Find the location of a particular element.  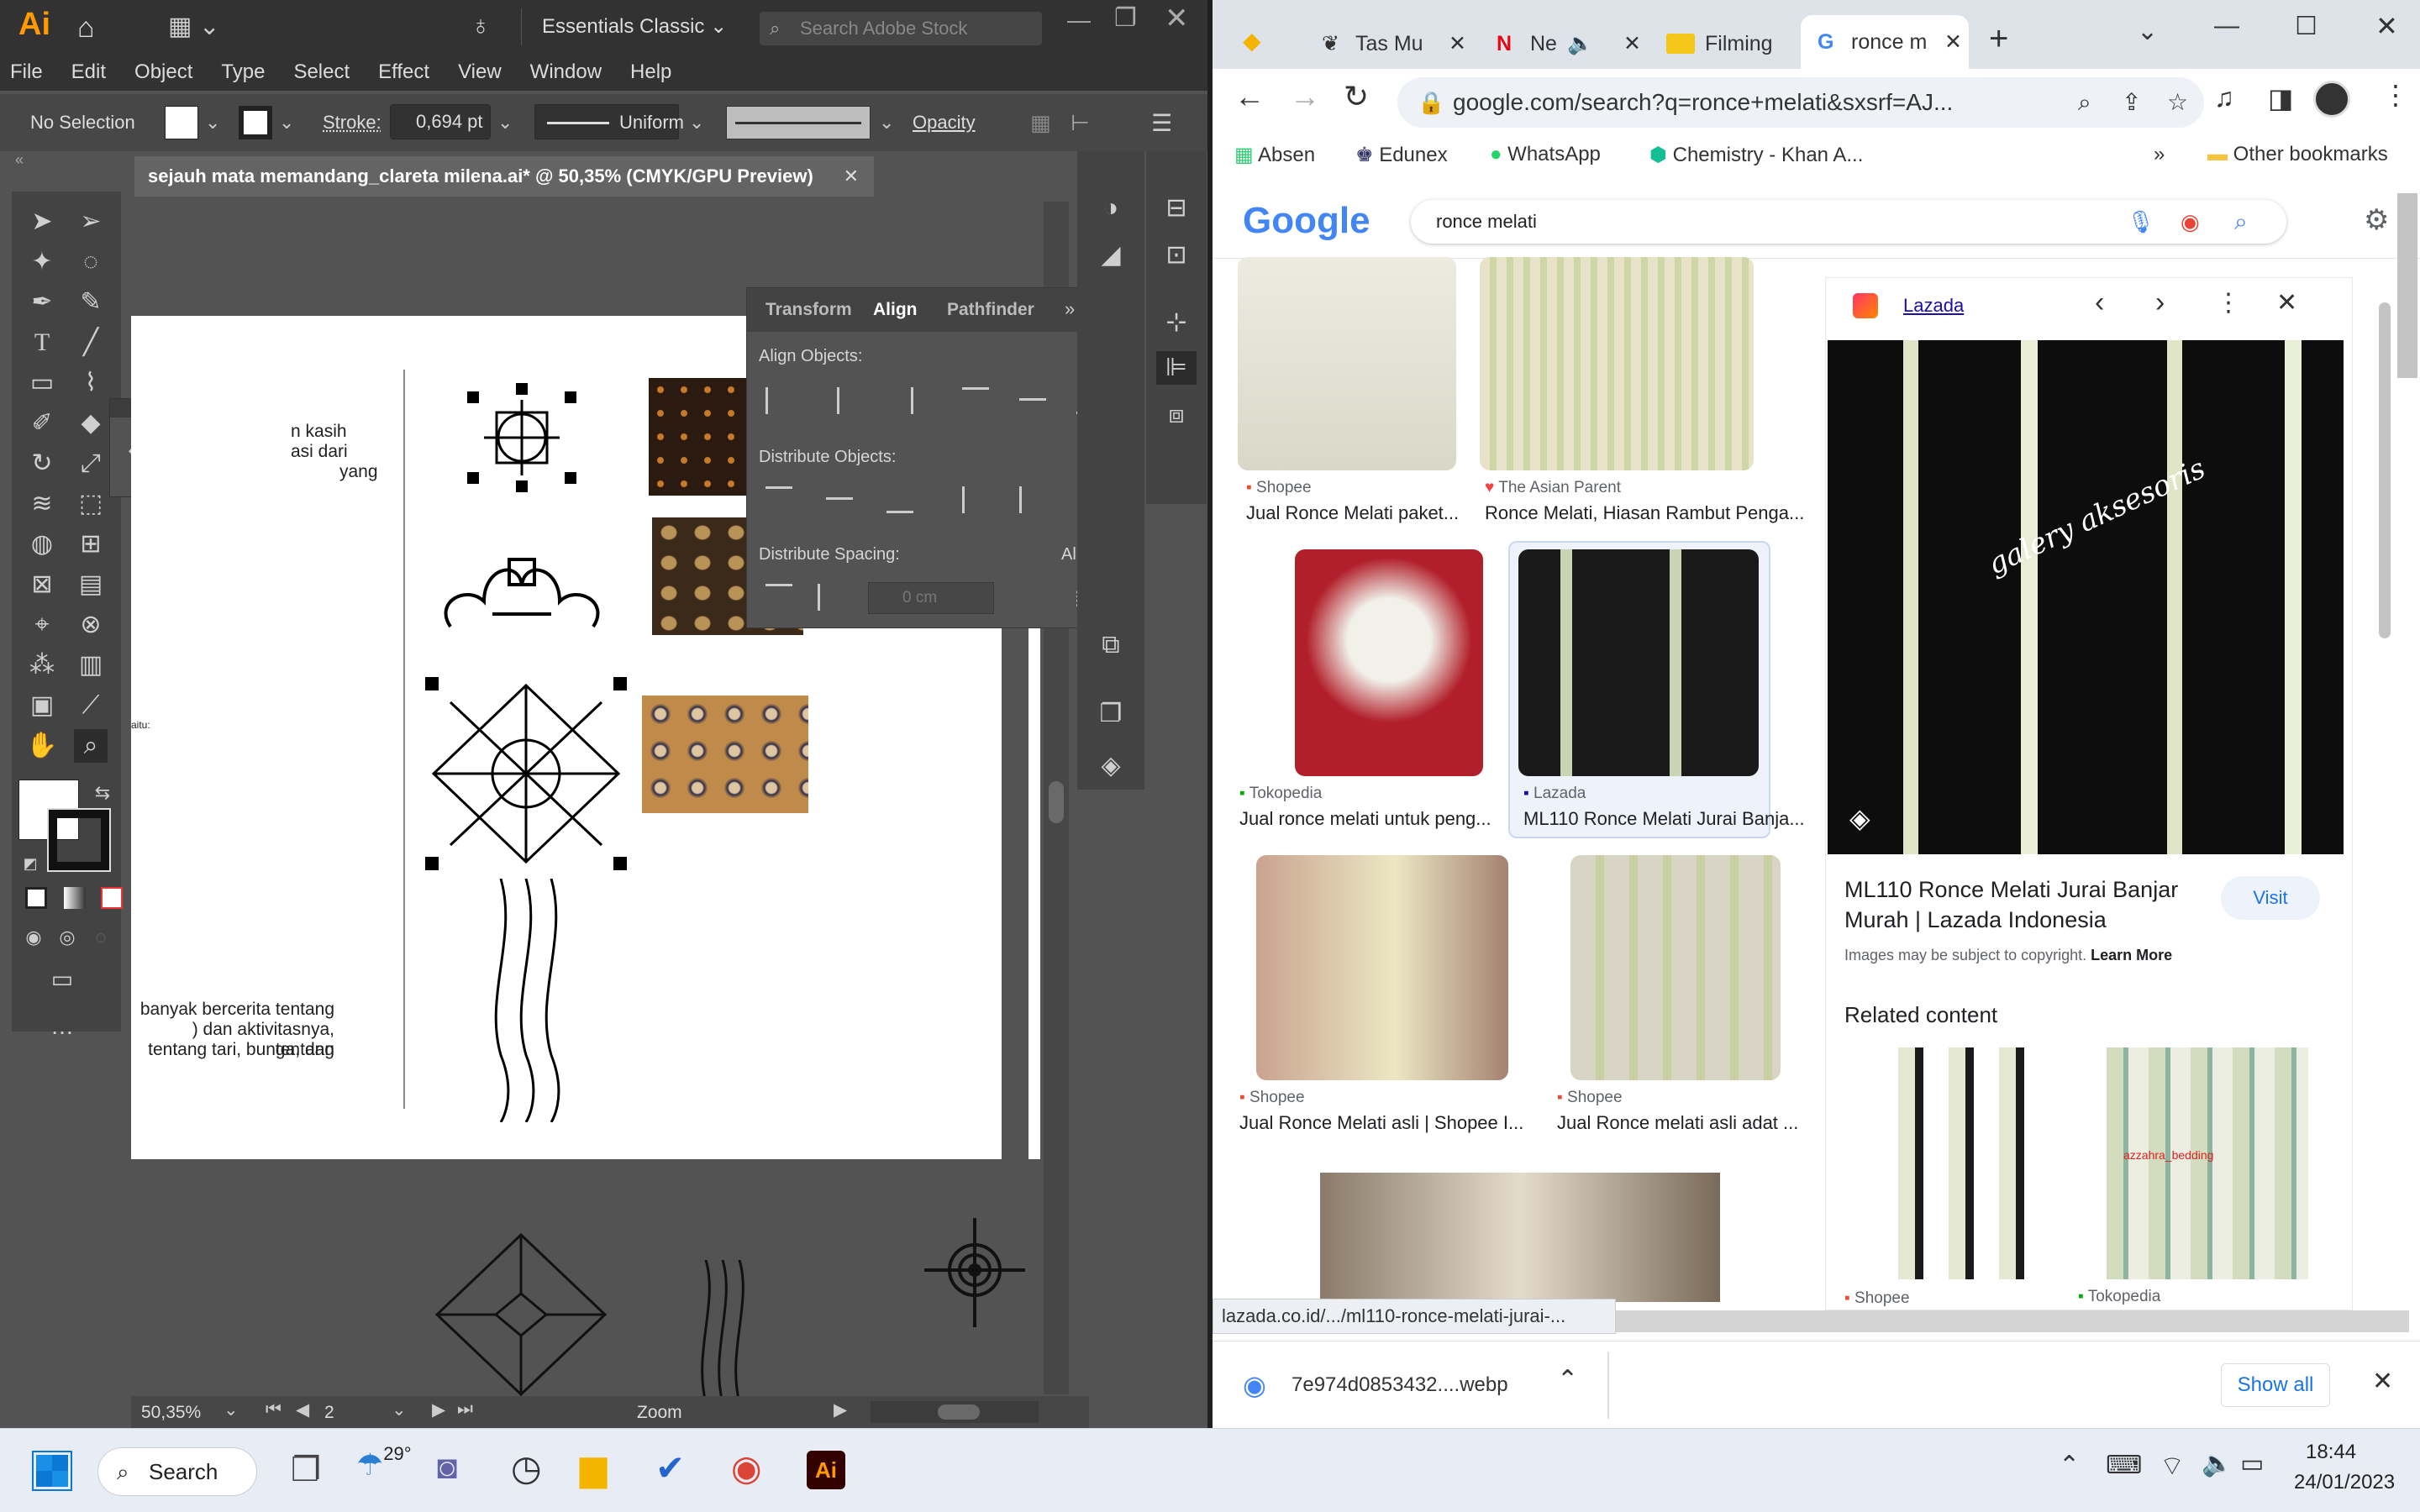

stroke-swatch is located at coordinates (255, 122).